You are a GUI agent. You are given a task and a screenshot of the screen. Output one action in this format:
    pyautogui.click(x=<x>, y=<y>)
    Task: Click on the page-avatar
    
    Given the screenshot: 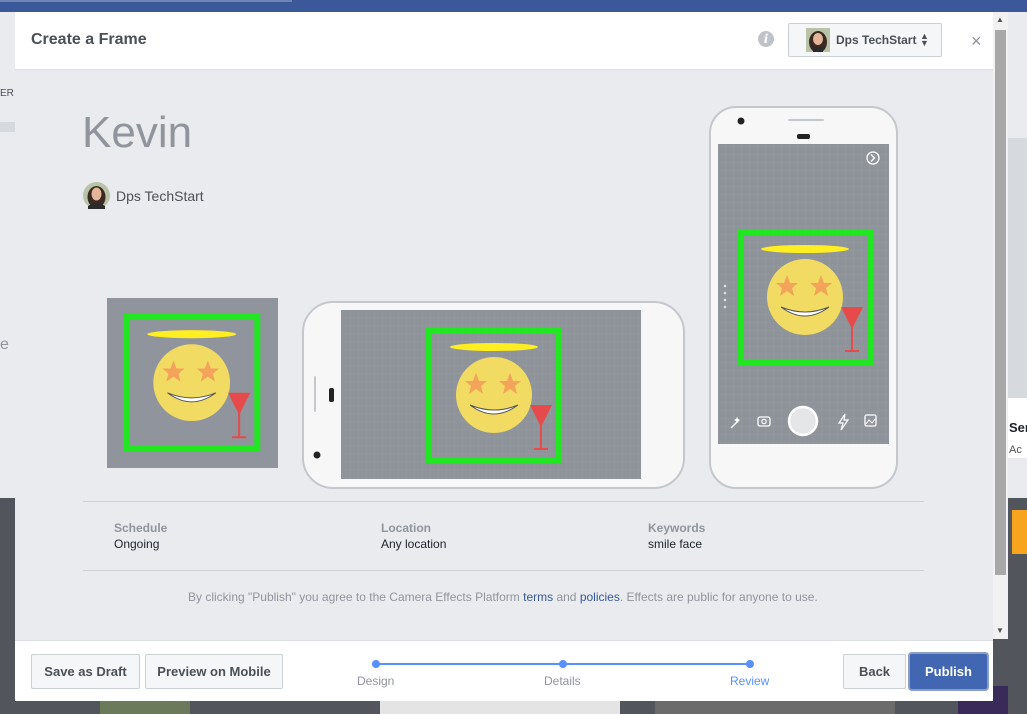 What is the action you would take?
    pyautogui.click(x=818, y=40)
    